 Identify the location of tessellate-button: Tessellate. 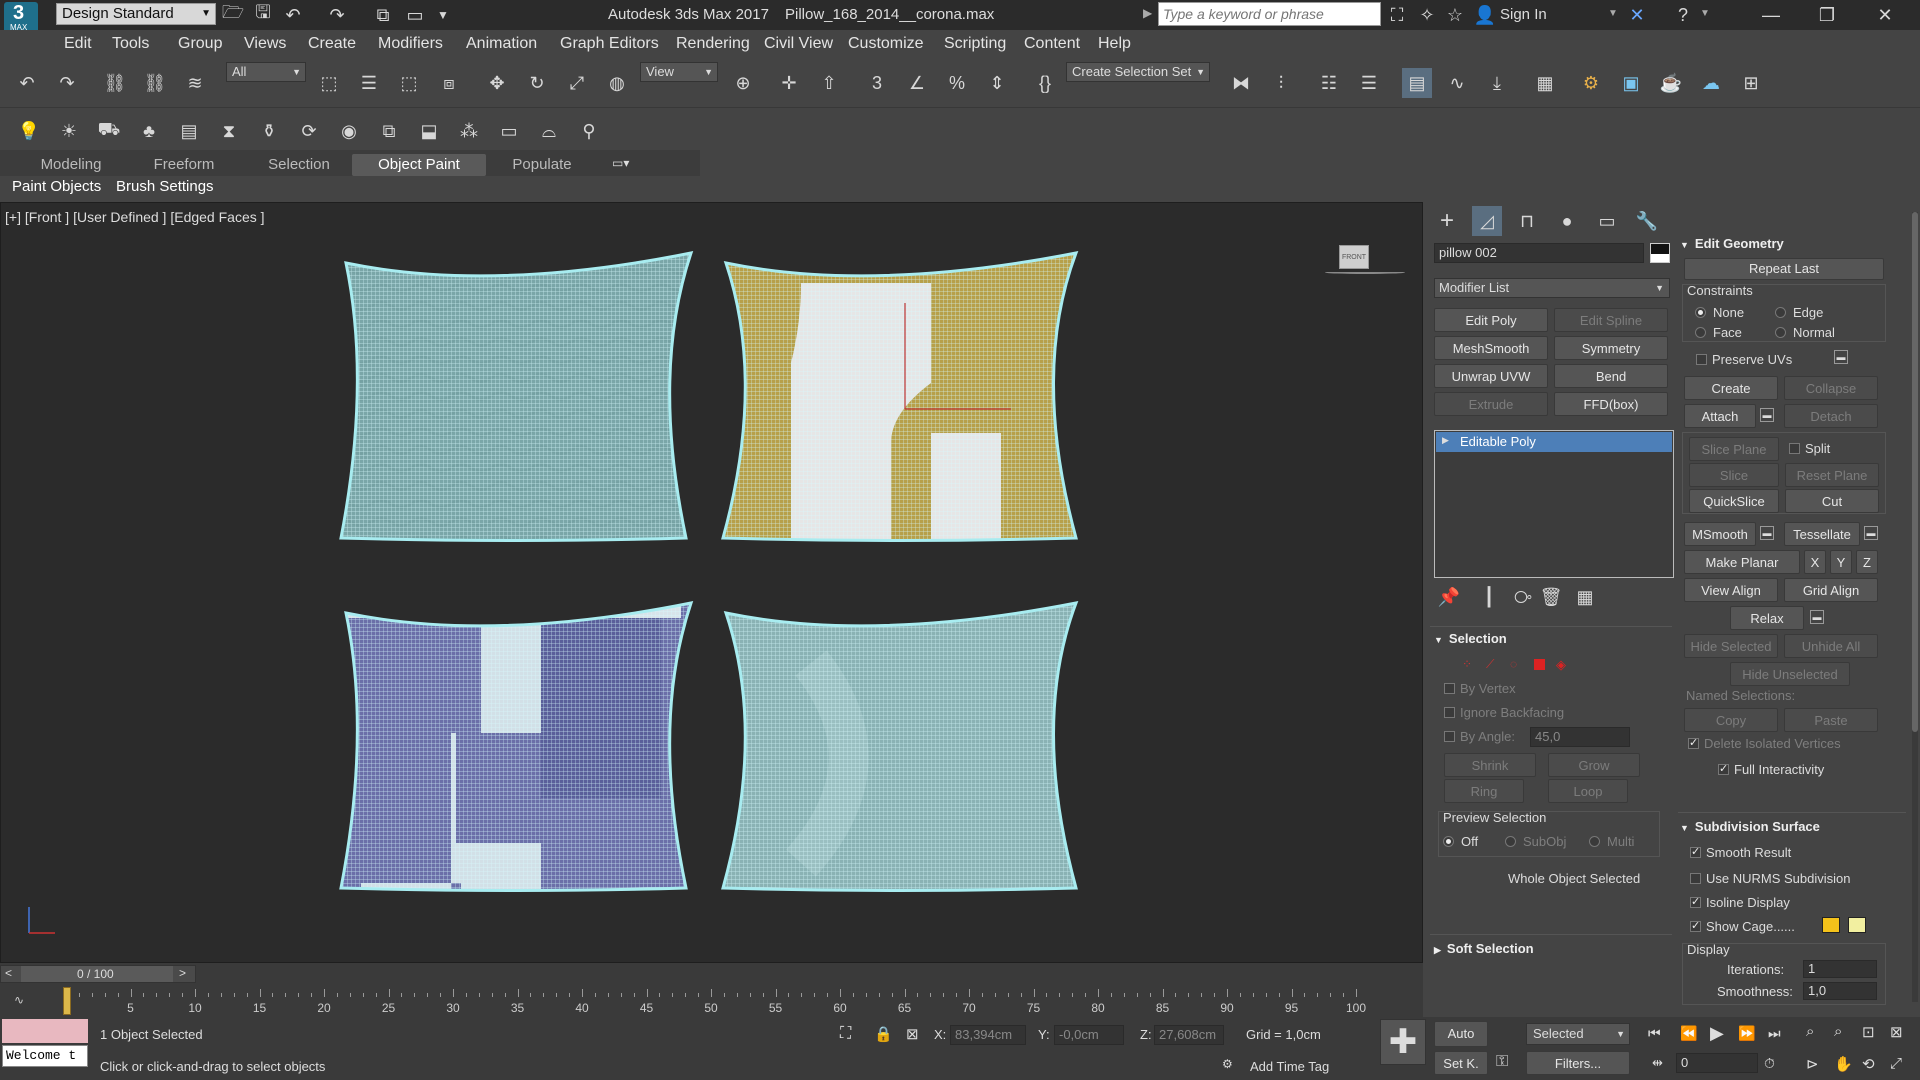
(1822, 534).